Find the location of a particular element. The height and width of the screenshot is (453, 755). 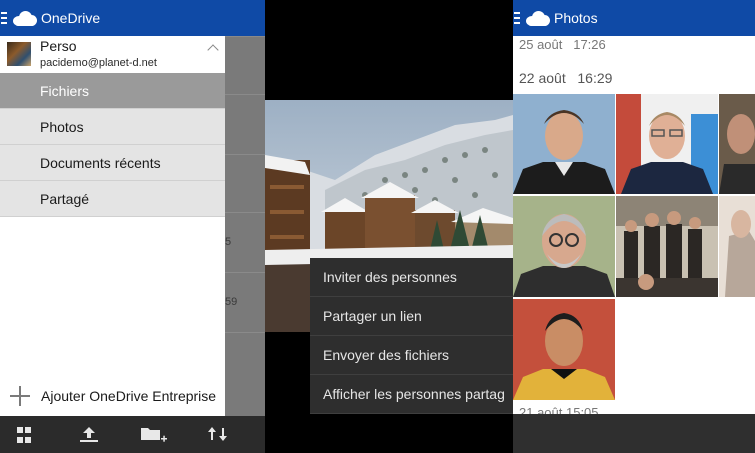

chevron-up-icon is located at coordinates (213, 50).